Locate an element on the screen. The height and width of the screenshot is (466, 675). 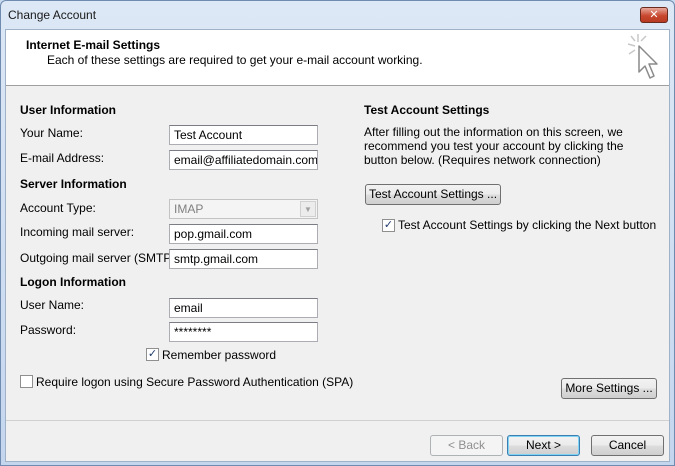
user-name-label: User Name: is located at coordinates (52, 305).